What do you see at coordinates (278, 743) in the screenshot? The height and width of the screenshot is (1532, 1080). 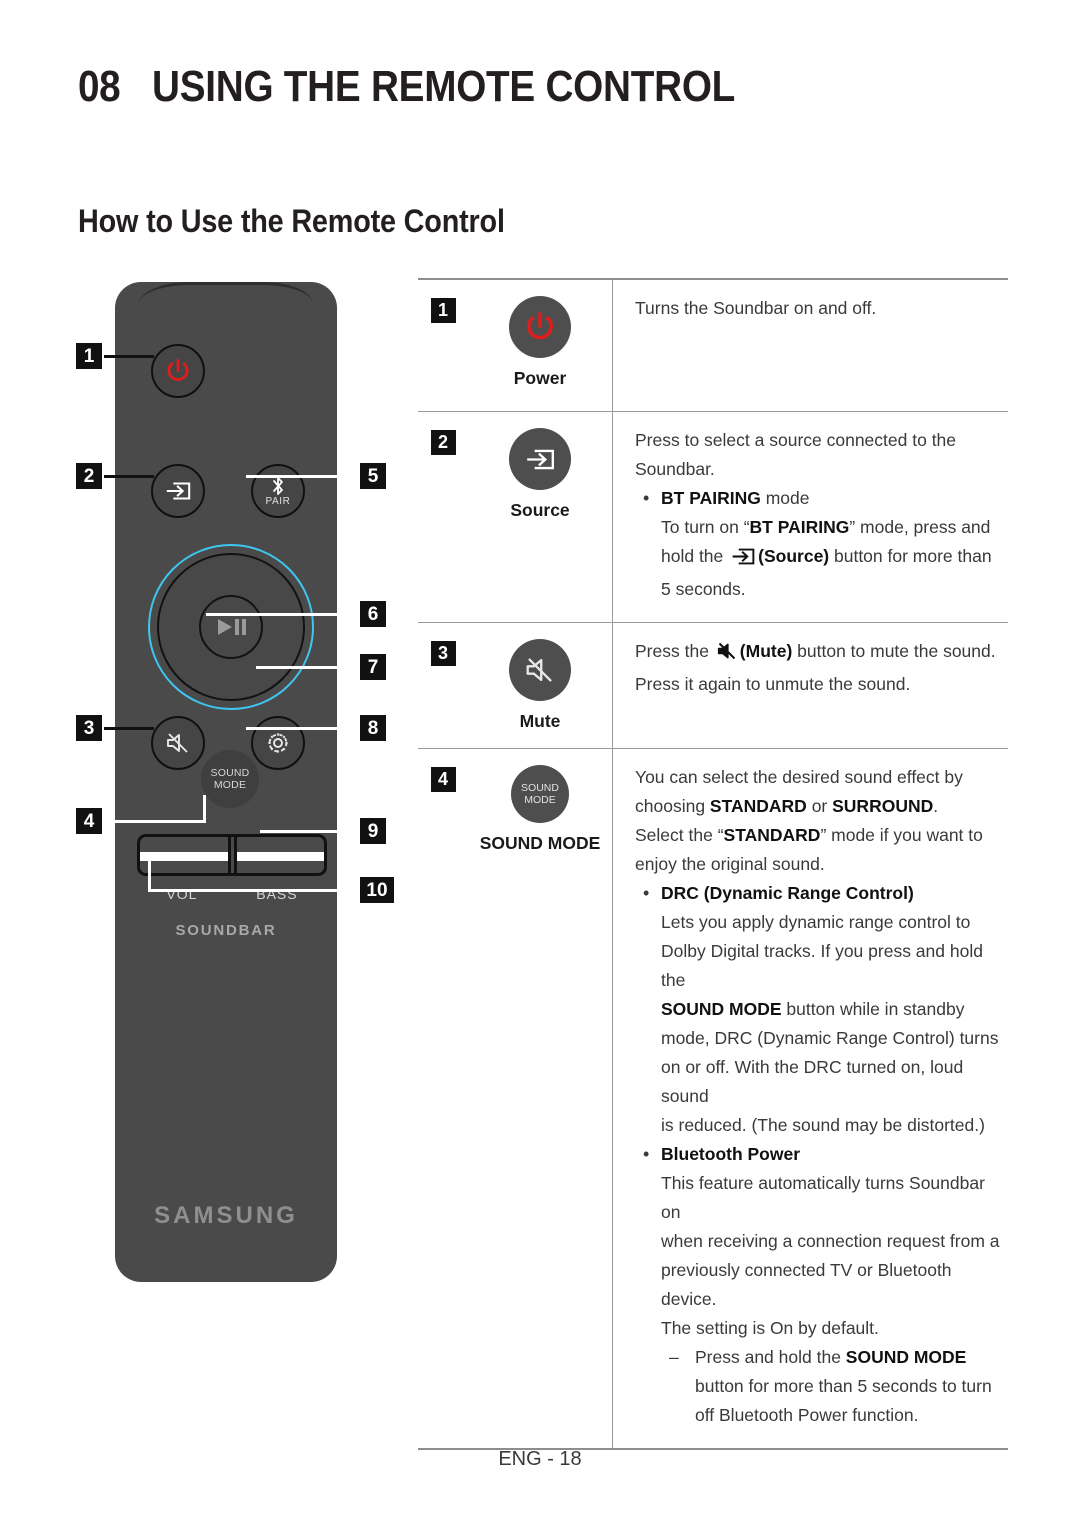 I see `remote-settings-button` at bounding box center [278, 743].